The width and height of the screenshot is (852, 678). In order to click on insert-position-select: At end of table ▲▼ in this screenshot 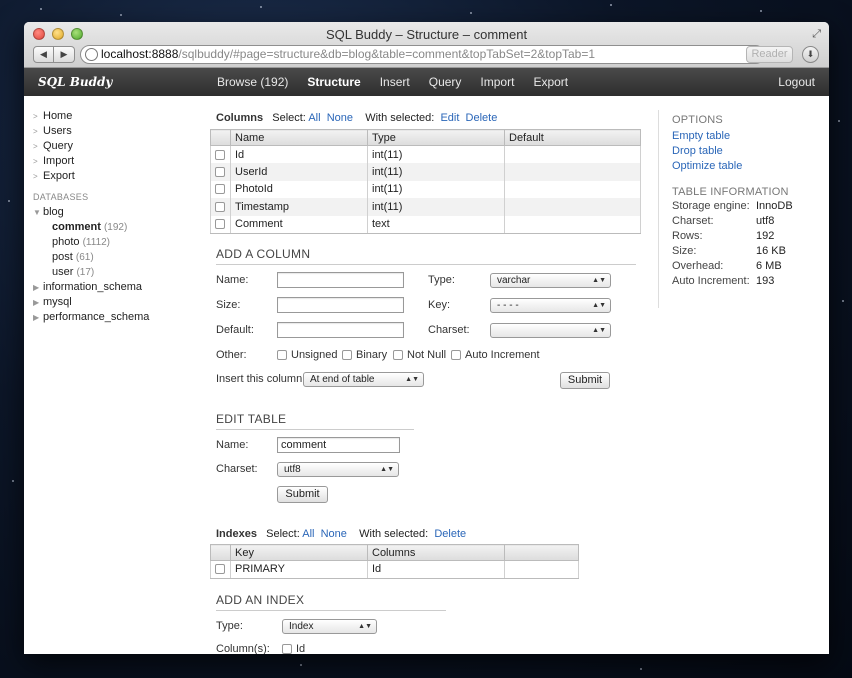, I will do `click(363, 379)`.